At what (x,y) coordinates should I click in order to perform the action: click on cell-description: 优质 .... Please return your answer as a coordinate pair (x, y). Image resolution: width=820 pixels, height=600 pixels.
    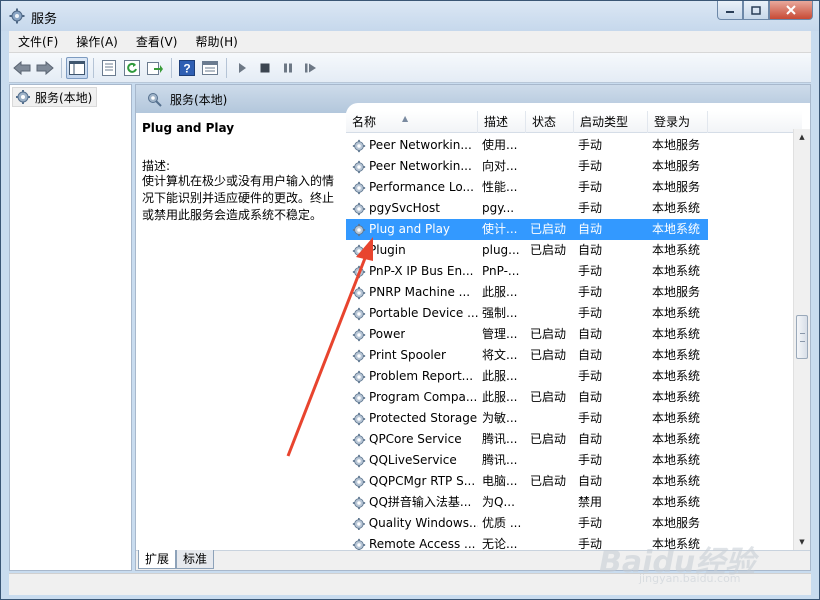
    Looking at the image, I should click on (502, 523).